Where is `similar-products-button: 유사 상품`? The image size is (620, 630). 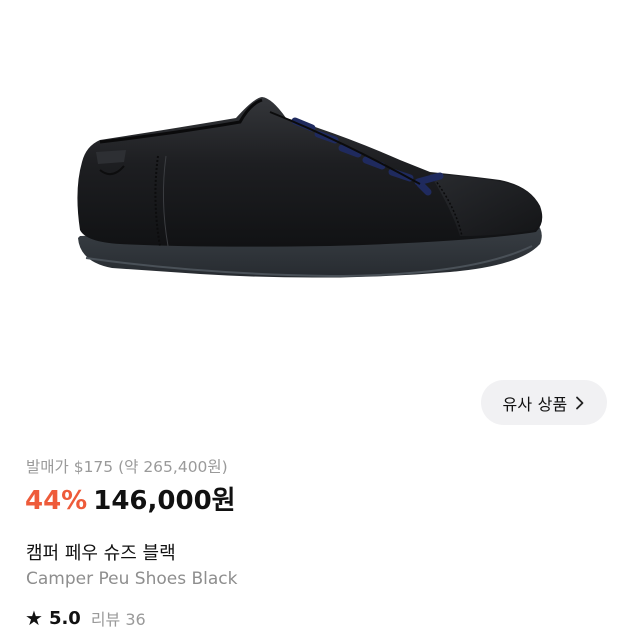 similar-products-button: 유사 상품 is located at coordinates (544, 402).